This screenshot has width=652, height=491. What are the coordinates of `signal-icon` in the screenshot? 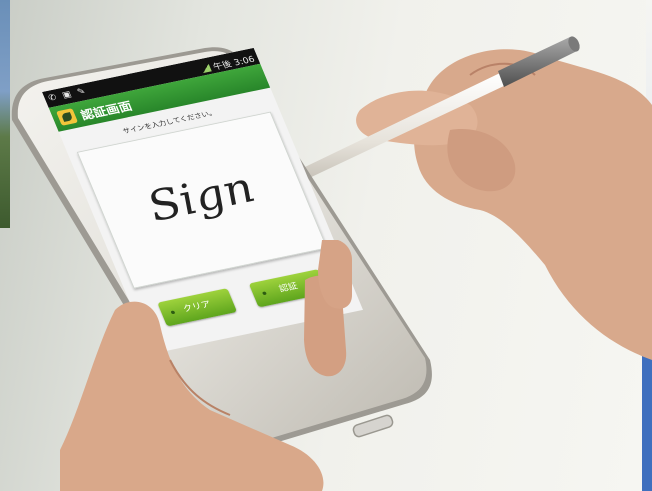 It's located at (206, 69).